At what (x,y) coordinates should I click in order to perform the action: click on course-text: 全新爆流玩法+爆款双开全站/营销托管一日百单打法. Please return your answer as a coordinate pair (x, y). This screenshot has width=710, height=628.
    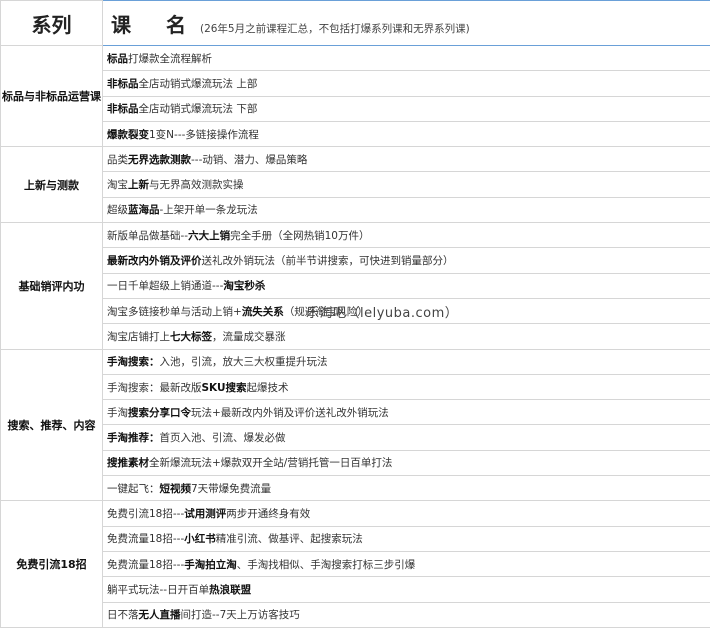
    Looking at the image, I should click on (270, 463).